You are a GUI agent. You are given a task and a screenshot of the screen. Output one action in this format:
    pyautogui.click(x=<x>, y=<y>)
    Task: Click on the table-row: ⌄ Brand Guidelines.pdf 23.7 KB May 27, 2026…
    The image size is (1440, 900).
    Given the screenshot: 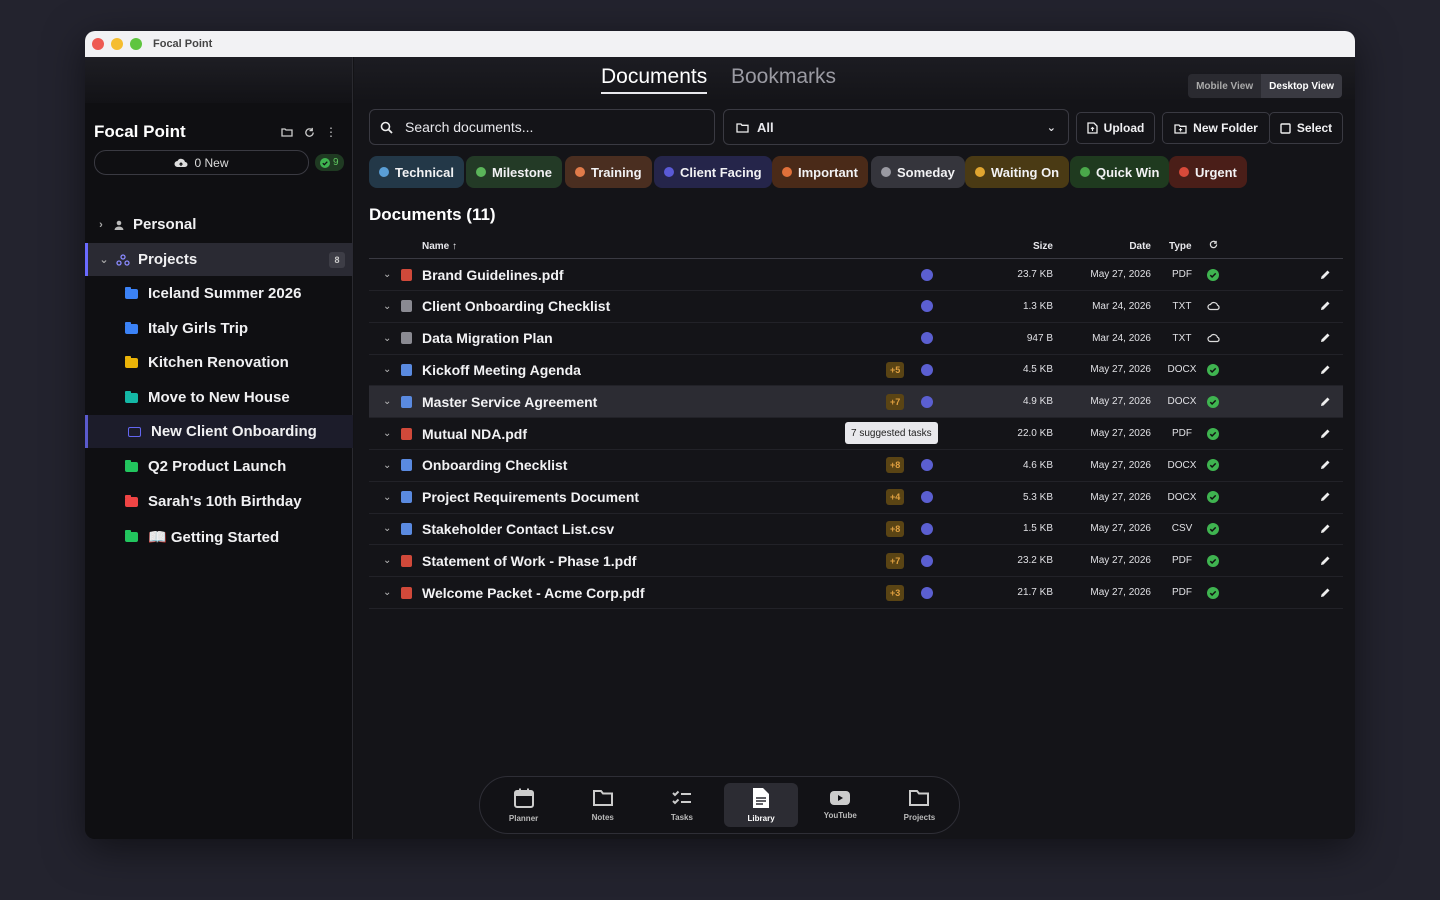 What is the action you would take?
    pyautogui.click(x=856, y=275)
    